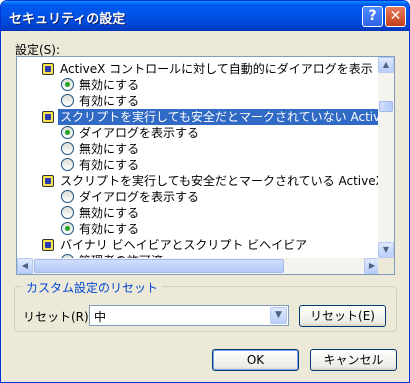 The image size is (410, 383). Describe the element at coordinates (219, 117) in the screenshot. I see `tree-row-label: スクリプトを実行しても安全だとマークされていない ActiveX コントロー` at that location.